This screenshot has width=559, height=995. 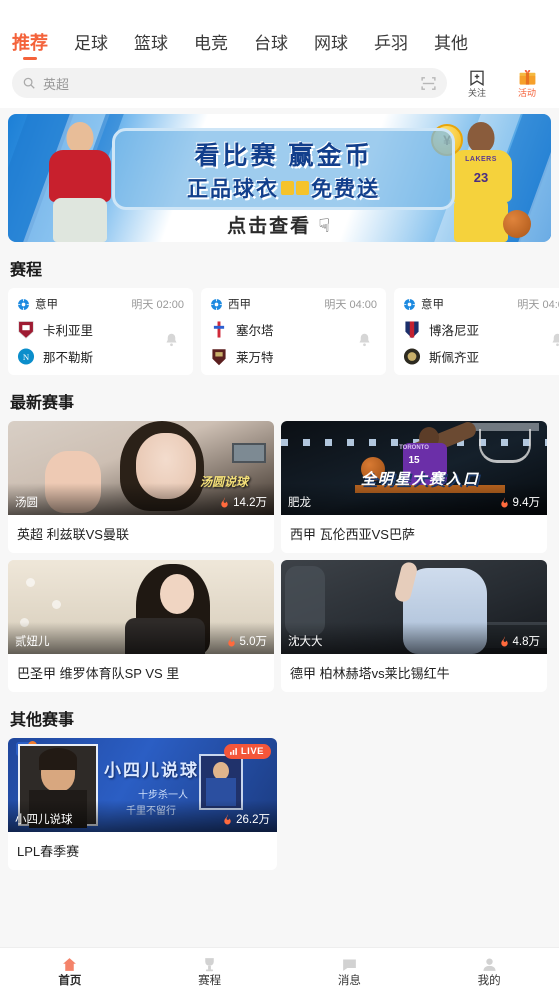 I want to click on video-card: 小四儿说球 十步杀一人 千里不留行 LIVE 小四儿说球 26.2万, so click(x=142, y=804).